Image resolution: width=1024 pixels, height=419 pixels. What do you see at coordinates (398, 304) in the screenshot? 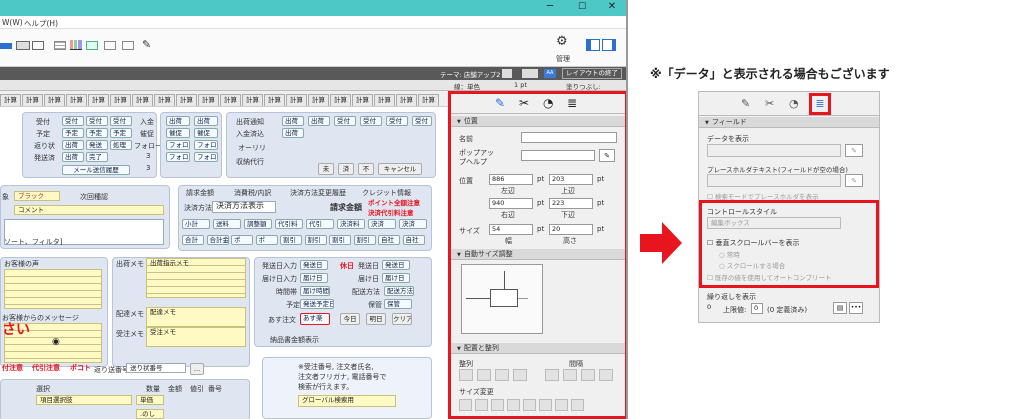
I see `storage-field: 保管` at bounding box center [398, 304].